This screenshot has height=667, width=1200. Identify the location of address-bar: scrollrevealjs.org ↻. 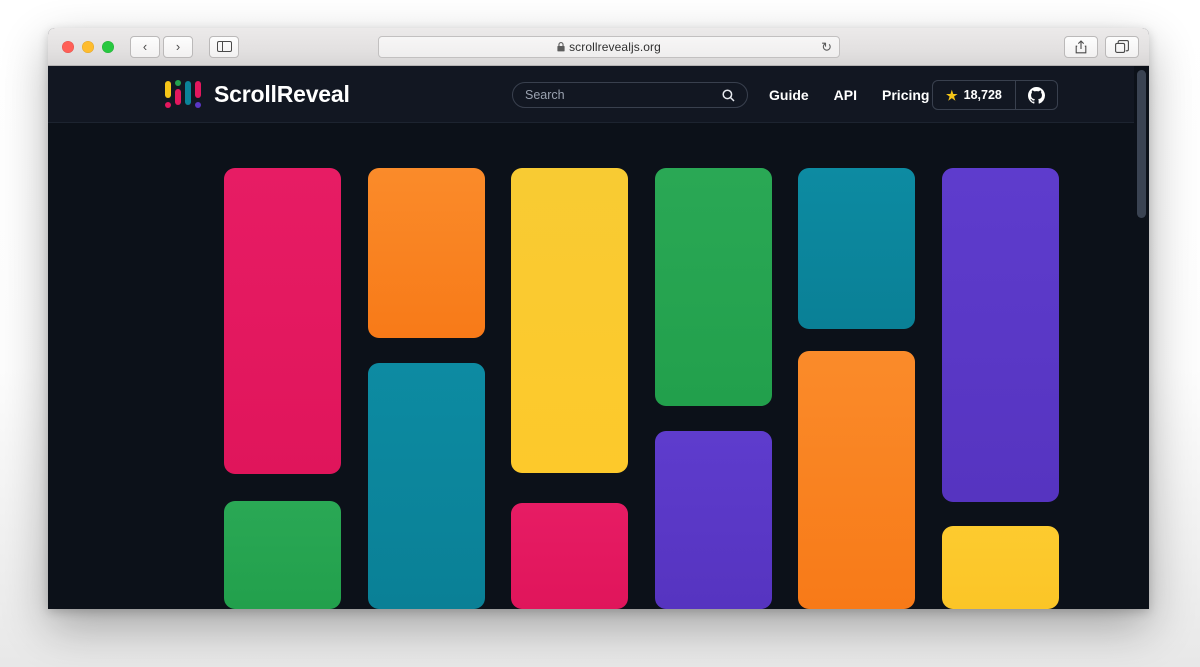
(609, 46).